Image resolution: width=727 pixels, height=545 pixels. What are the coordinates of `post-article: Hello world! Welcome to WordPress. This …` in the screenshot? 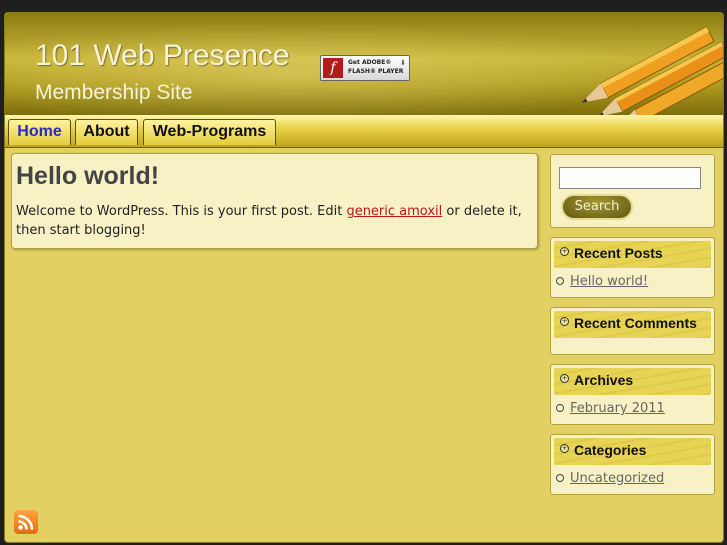 It's located at (274, 201).